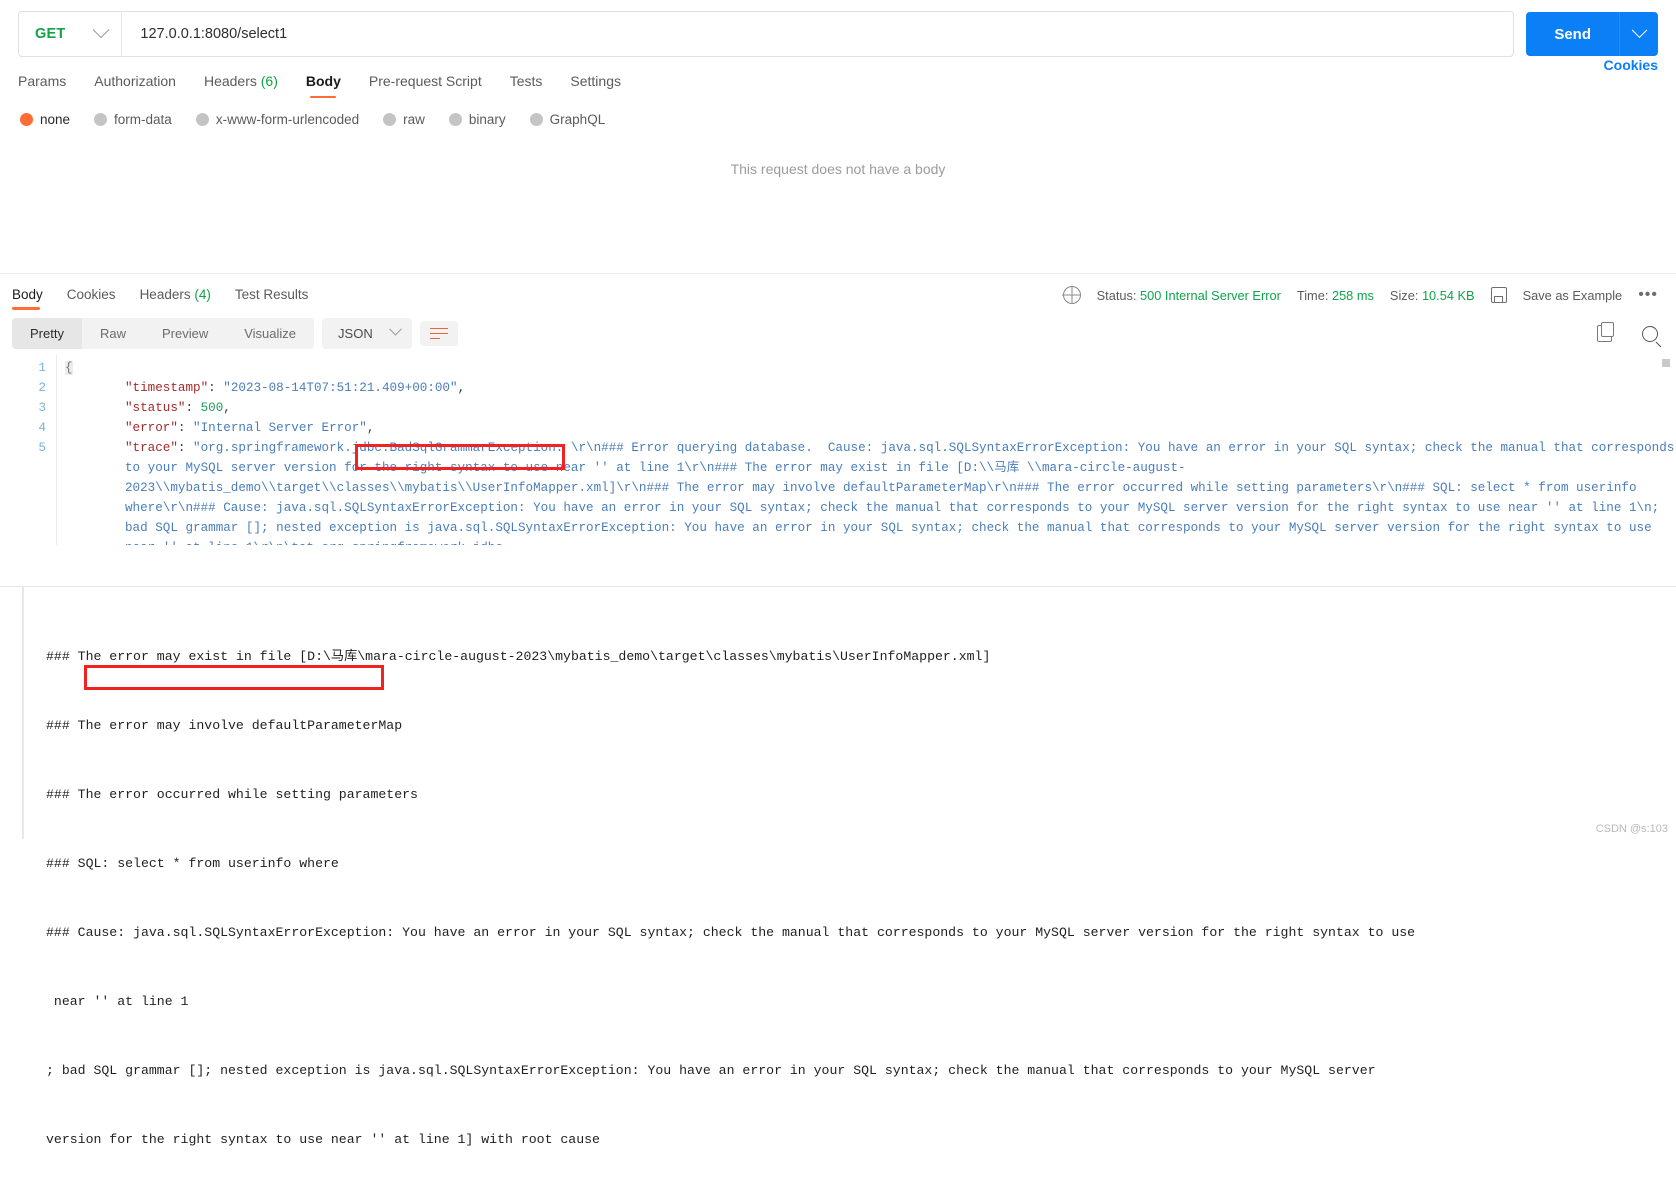 The image size is (1676, 1197). What do you see at coordinates (62, 863) in the screenshot?
I see `stacktrace-line-4-prefix: ###` at bounding box center [62, 863].